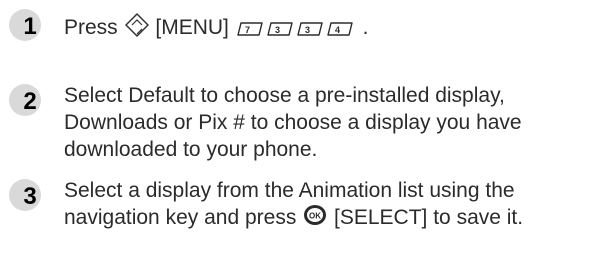 This screenshot has height=275, width=594. I want to click on navigation-menu-key-icon, so click(137, 28).